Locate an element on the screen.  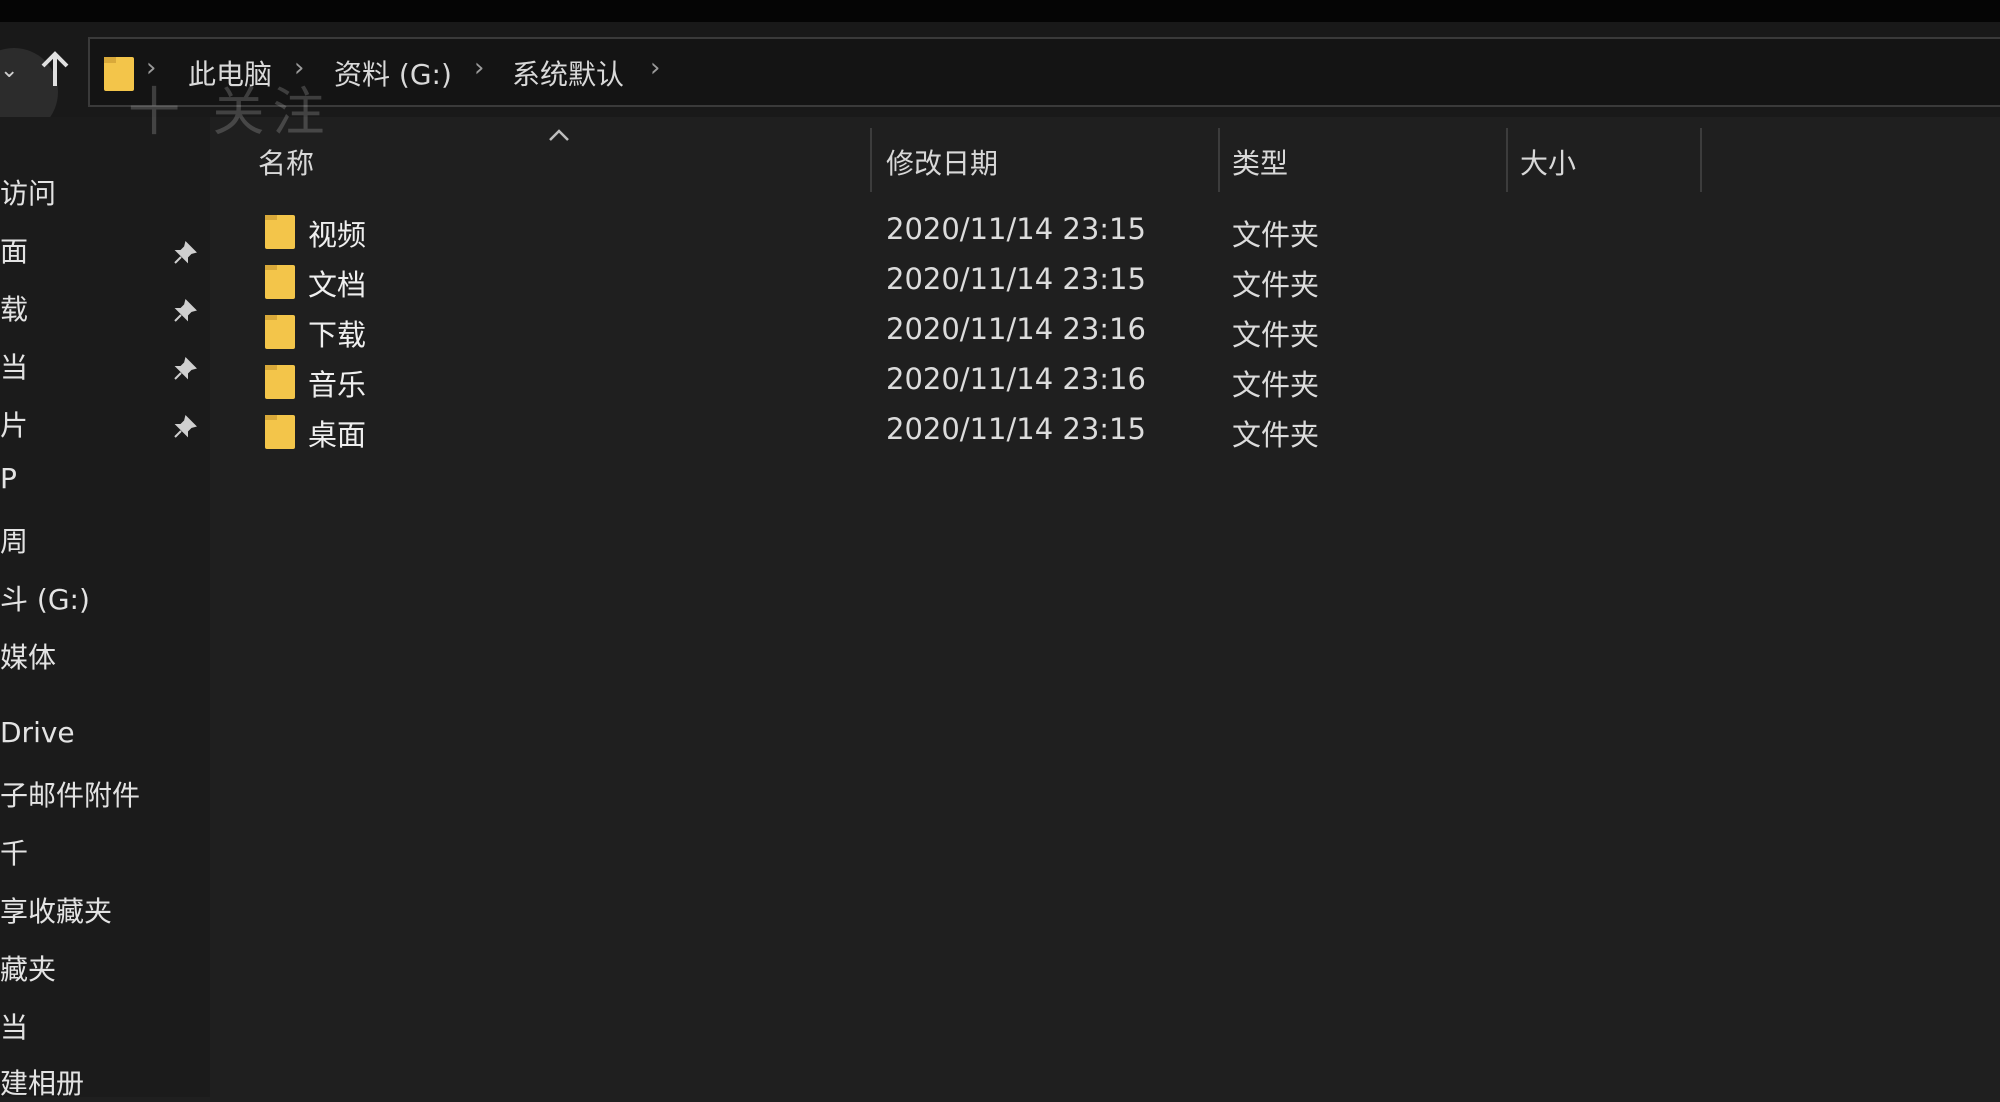
title-bar is located at coordinates (1000, 11).